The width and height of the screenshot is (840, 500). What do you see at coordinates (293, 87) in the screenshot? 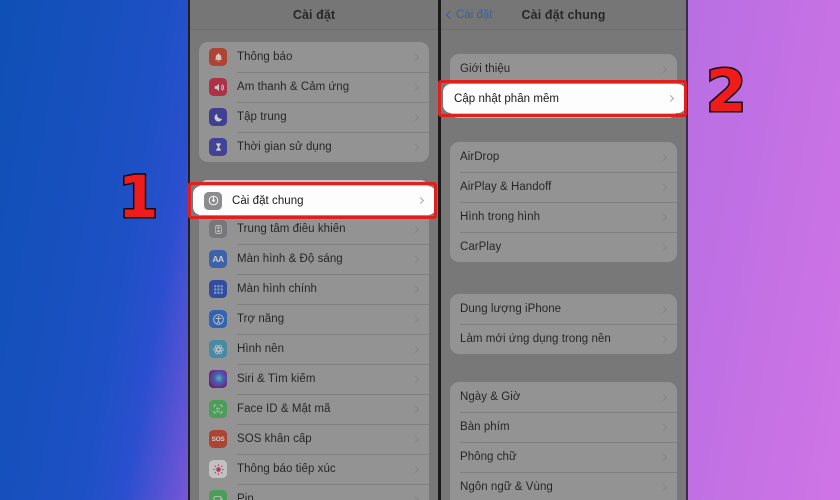
I see `sidebar-item-label: Âm thanh & Cảm ứng` at bounding box center [293, 87].